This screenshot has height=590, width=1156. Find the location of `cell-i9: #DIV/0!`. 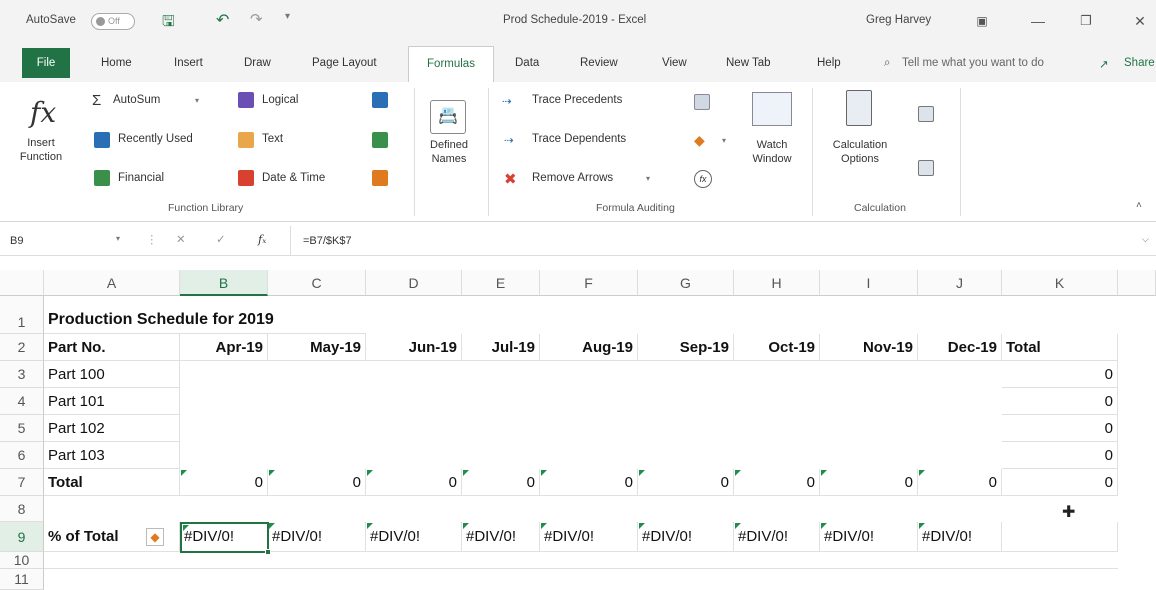

cell-i9: #DIV/0! is located at coordinates (869, 537).